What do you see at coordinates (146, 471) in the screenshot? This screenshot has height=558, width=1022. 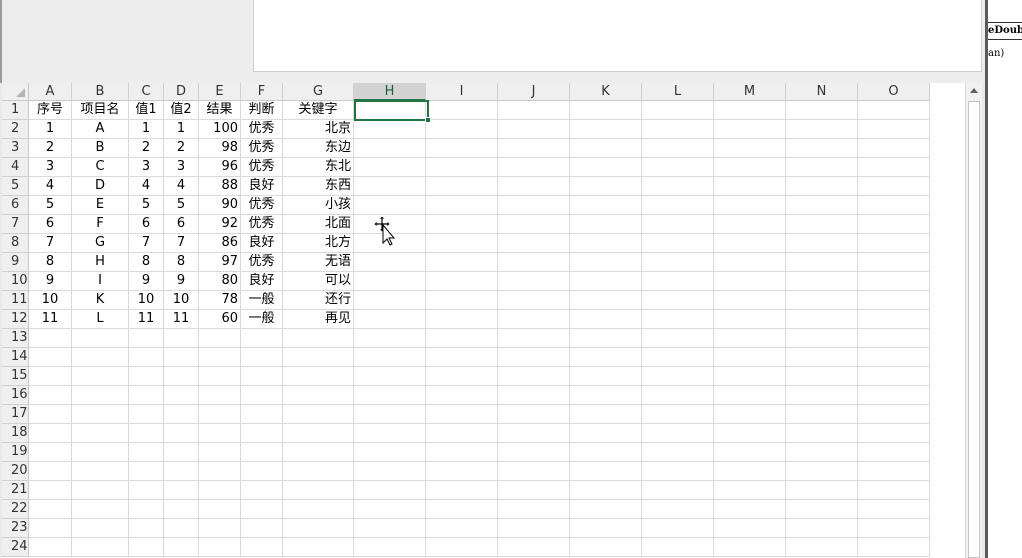 I see `cell-c20` at bounding box center [146, 471].